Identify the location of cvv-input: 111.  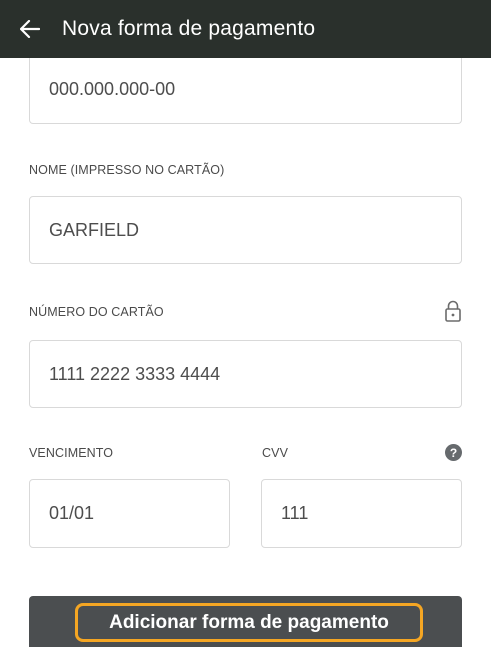
(361, 513).